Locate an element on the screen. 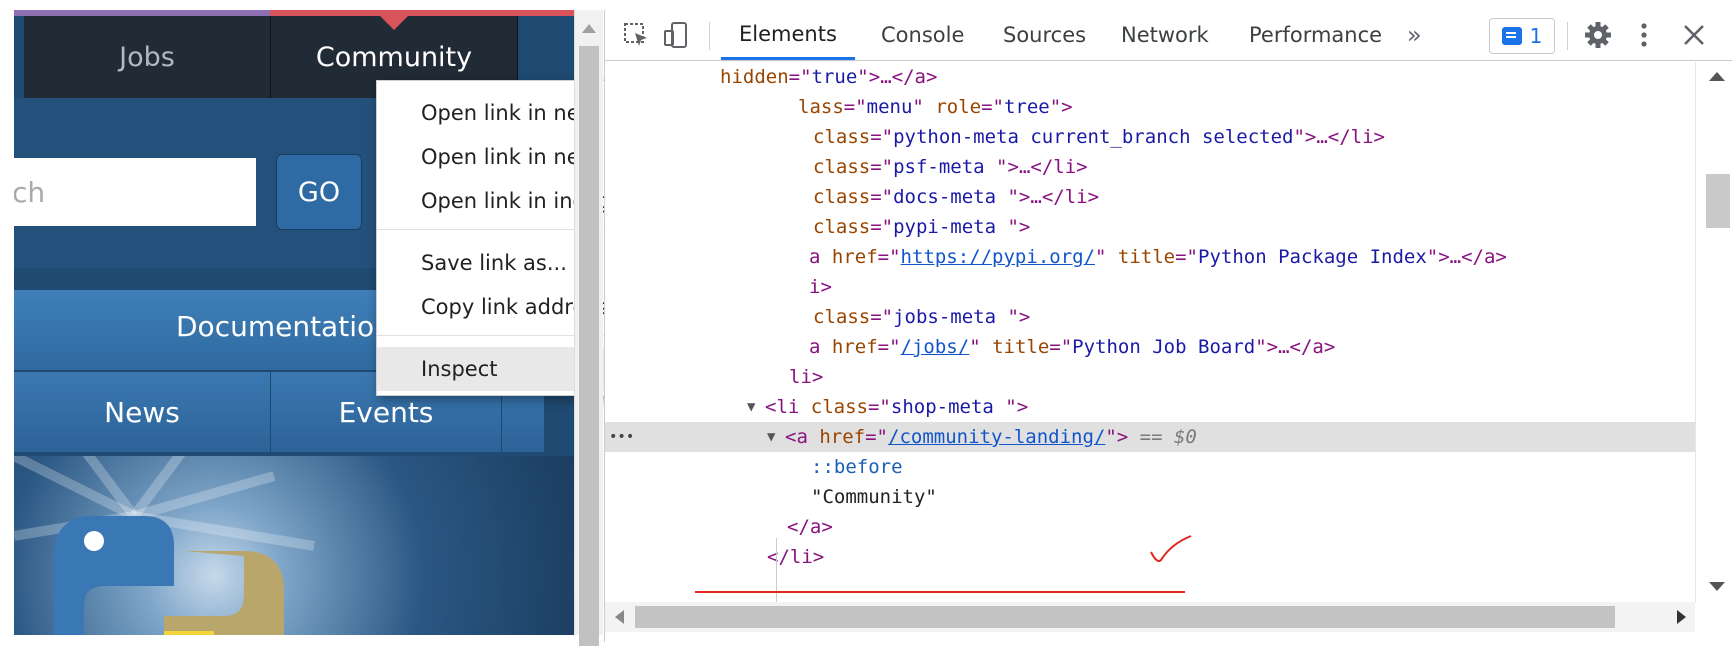 The height and width of the screenshot is (646, 1732). gear-icon is located at coordinates (1598, 35).